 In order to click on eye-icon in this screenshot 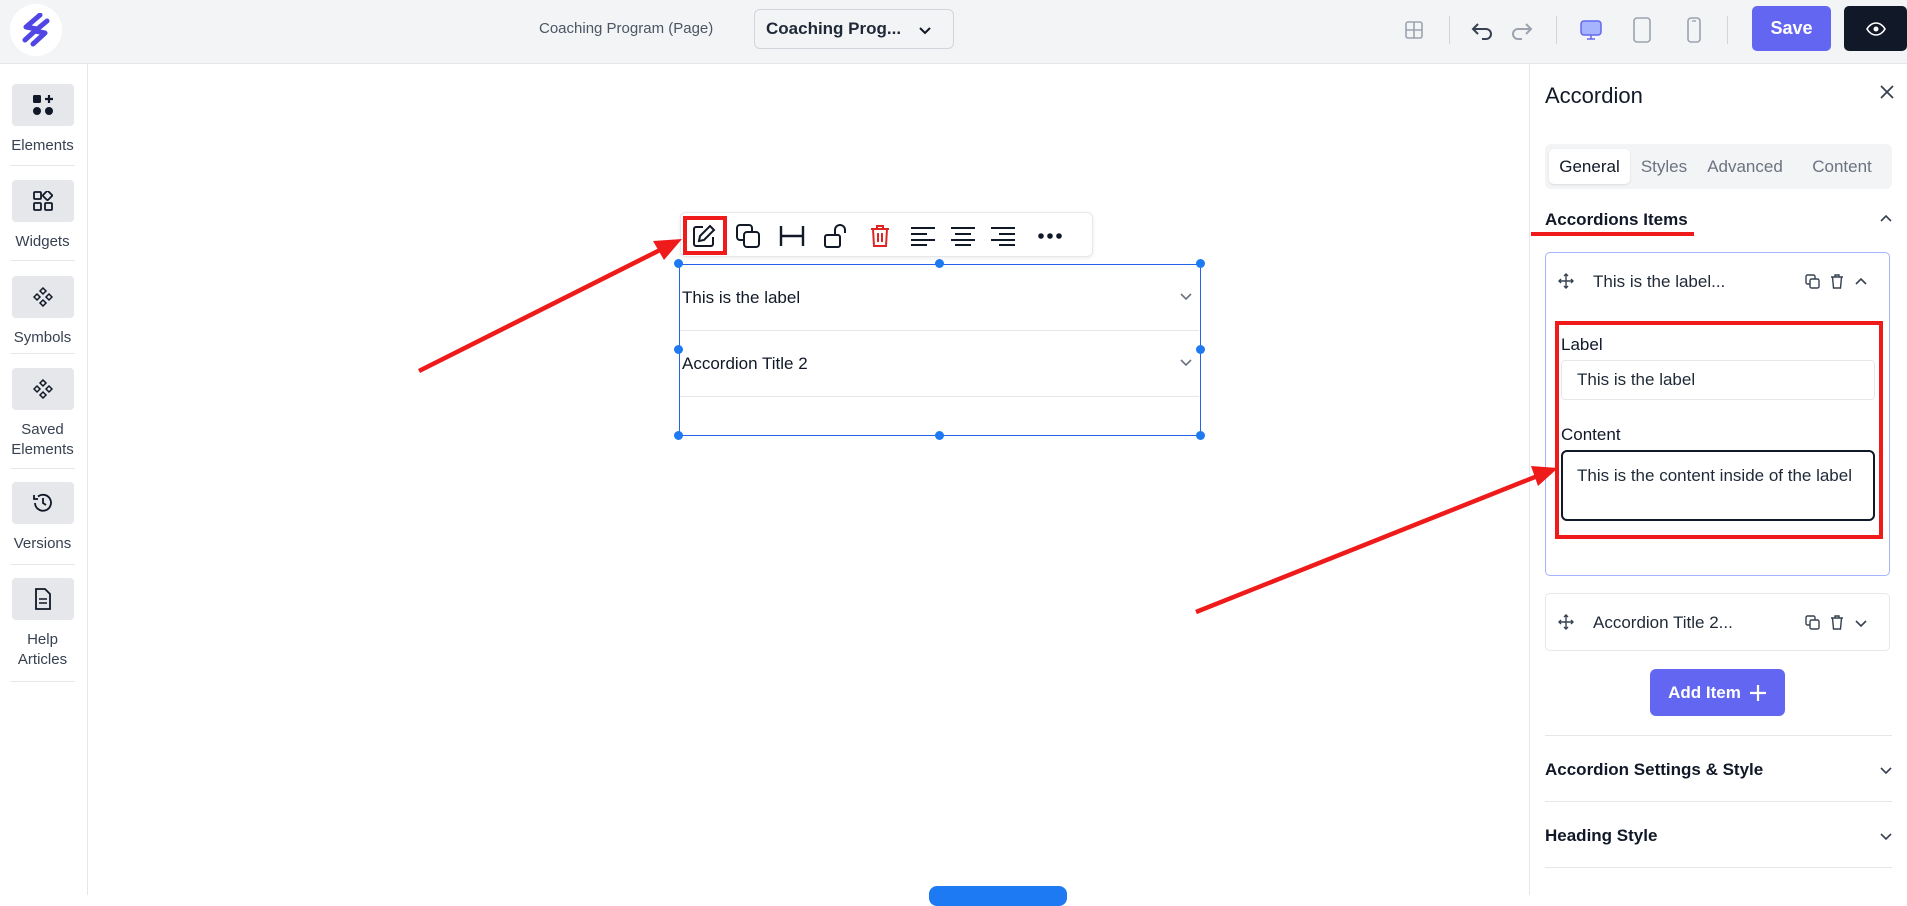, I will do `click(1875, 28)`.